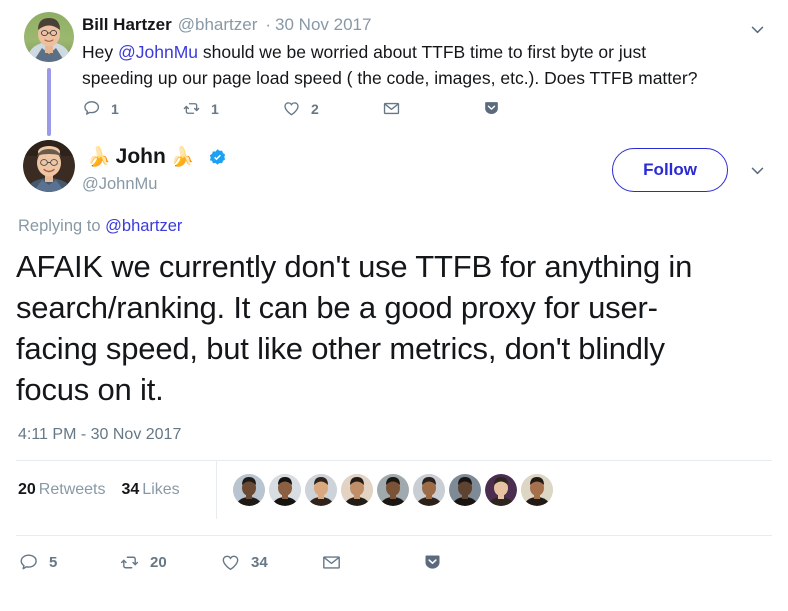 This screenshot has width=788, height=611. What do you see at coordinates (215, 108) in the screenshot?
I see `parent-retweet-count: 1` at bounding box center [215, 108].